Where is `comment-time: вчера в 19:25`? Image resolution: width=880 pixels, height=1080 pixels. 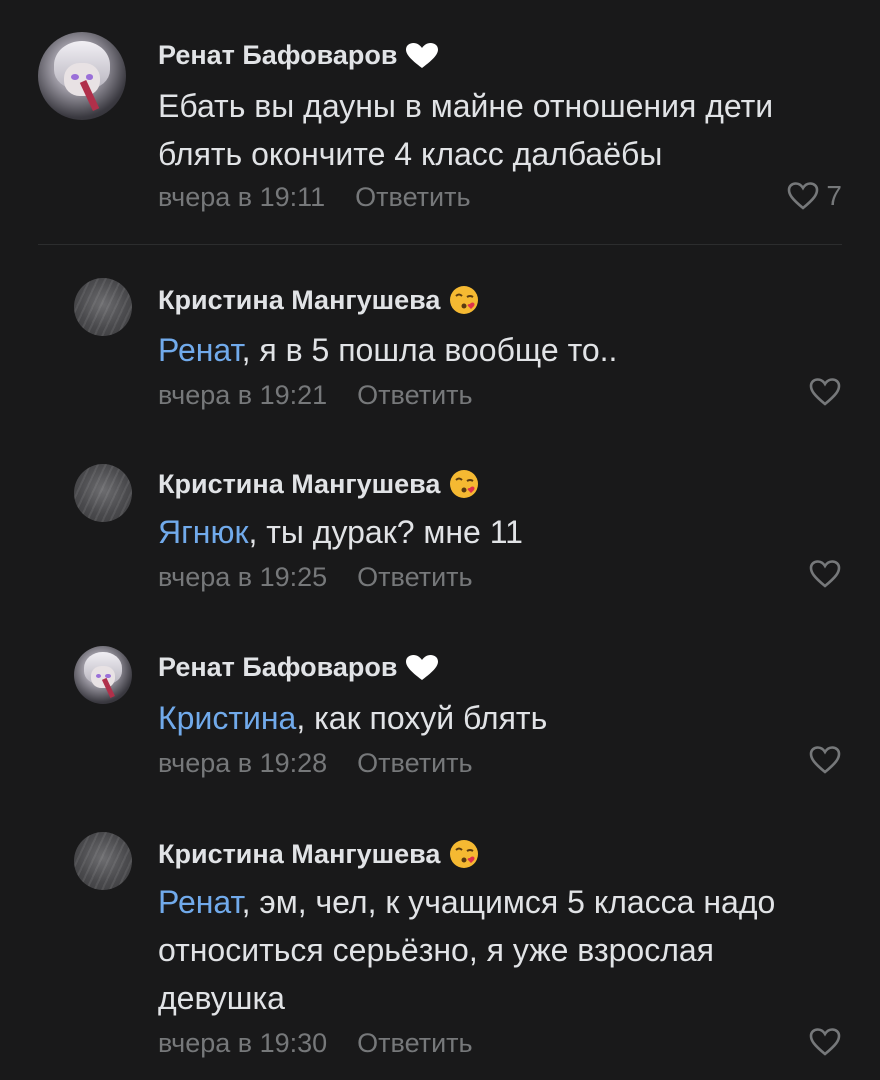 comment-time: вчера в 19:25 is located at coordinates (243, 577).